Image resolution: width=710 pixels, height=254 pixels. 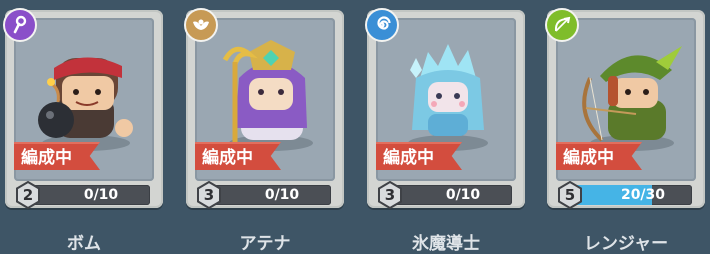 I want to click on level-progress: 0/10 2, so click(x=84, y=195).